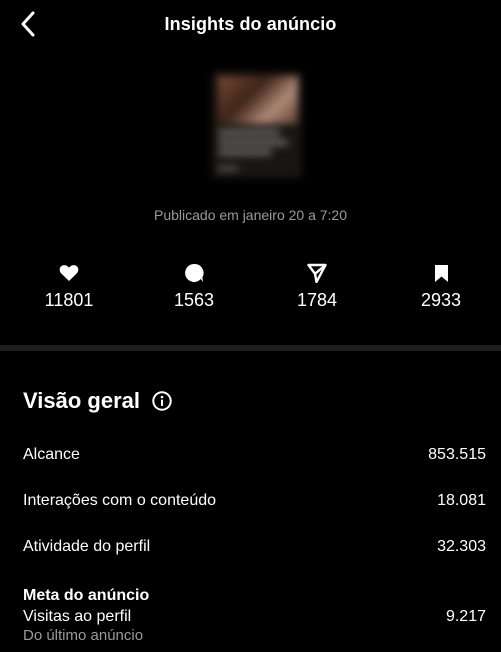  Describe the element at coordinates (250, 215) in the screenshot. I see `published-date: Publicado em janeiro 20 a 7:20` at that location.